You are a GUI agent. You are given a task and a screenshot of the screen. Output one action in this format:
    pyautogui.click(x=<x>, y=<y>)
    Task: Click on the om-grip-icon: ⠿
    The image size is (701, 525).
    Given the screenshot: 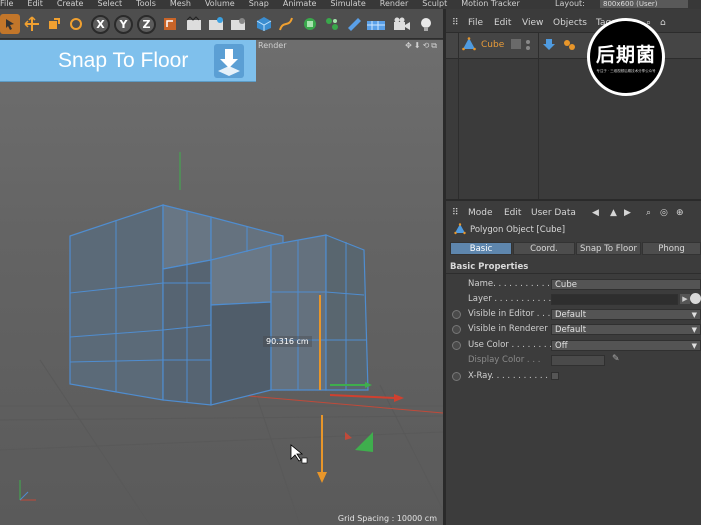 What is the action you would take?
    pyautogui.click(x=455, y=23)
    